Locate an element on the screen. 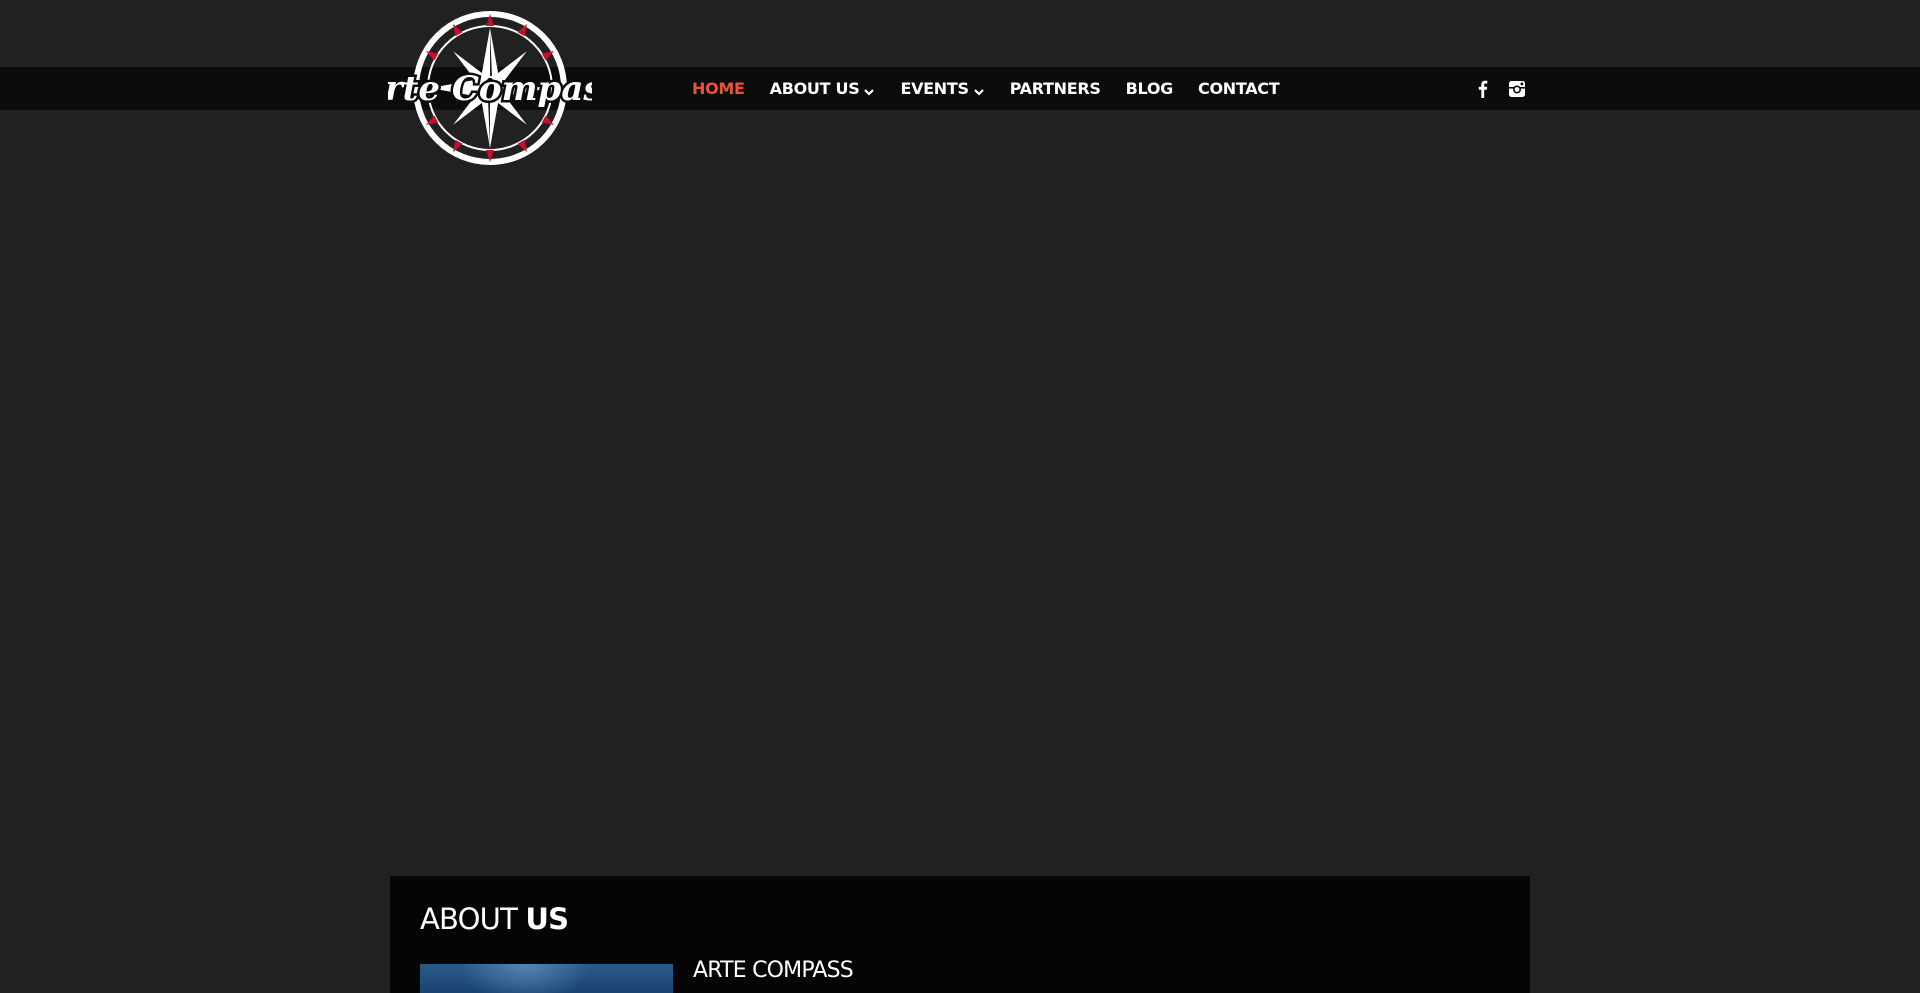 The width and height of the screenshot is (1920, 993). about-subtitle: ARTE COMPASS is located at coordinates (773, 970).